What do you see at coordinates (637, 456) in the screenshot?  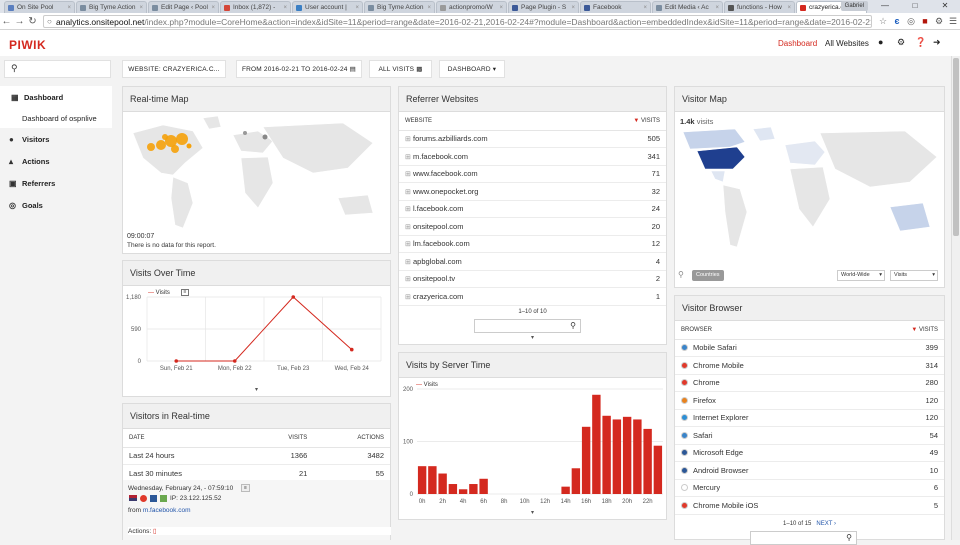 I see `bar-21h` at bounding box center [637, 456].